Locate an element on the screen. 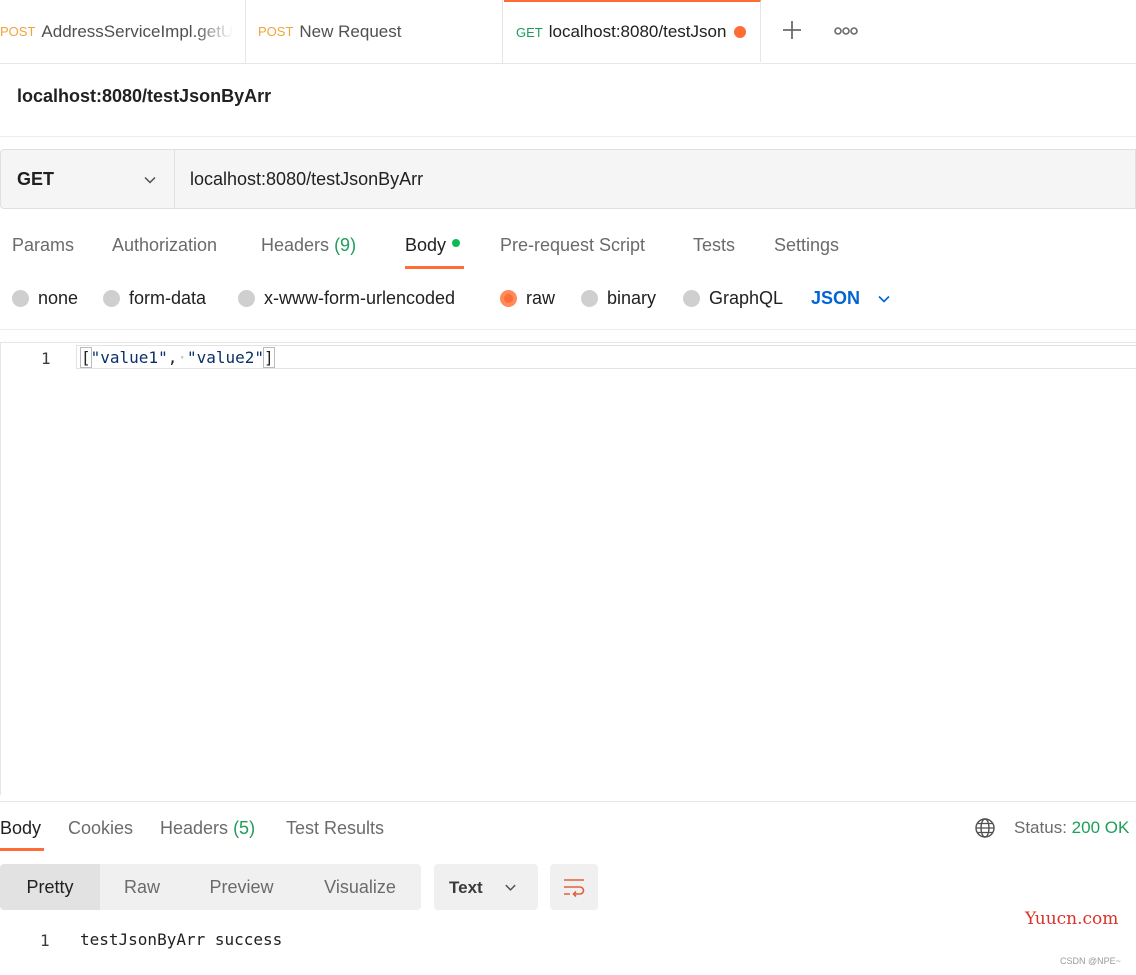  view-pretty: Pretty is located at coordinates (50, 887).